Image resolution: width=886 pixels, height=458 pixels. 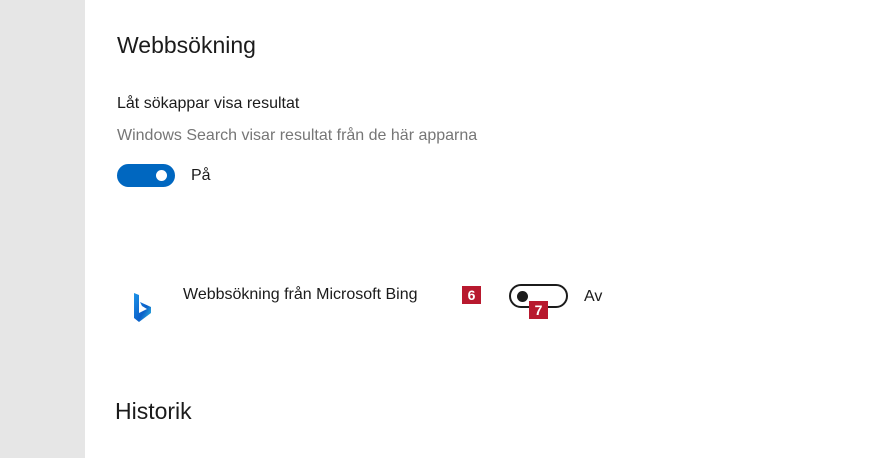 What do you see at coordinates (593, 296) in the screenshot?
I see `bing-search-toggle-state: Av` at bounding box center [593, 296].